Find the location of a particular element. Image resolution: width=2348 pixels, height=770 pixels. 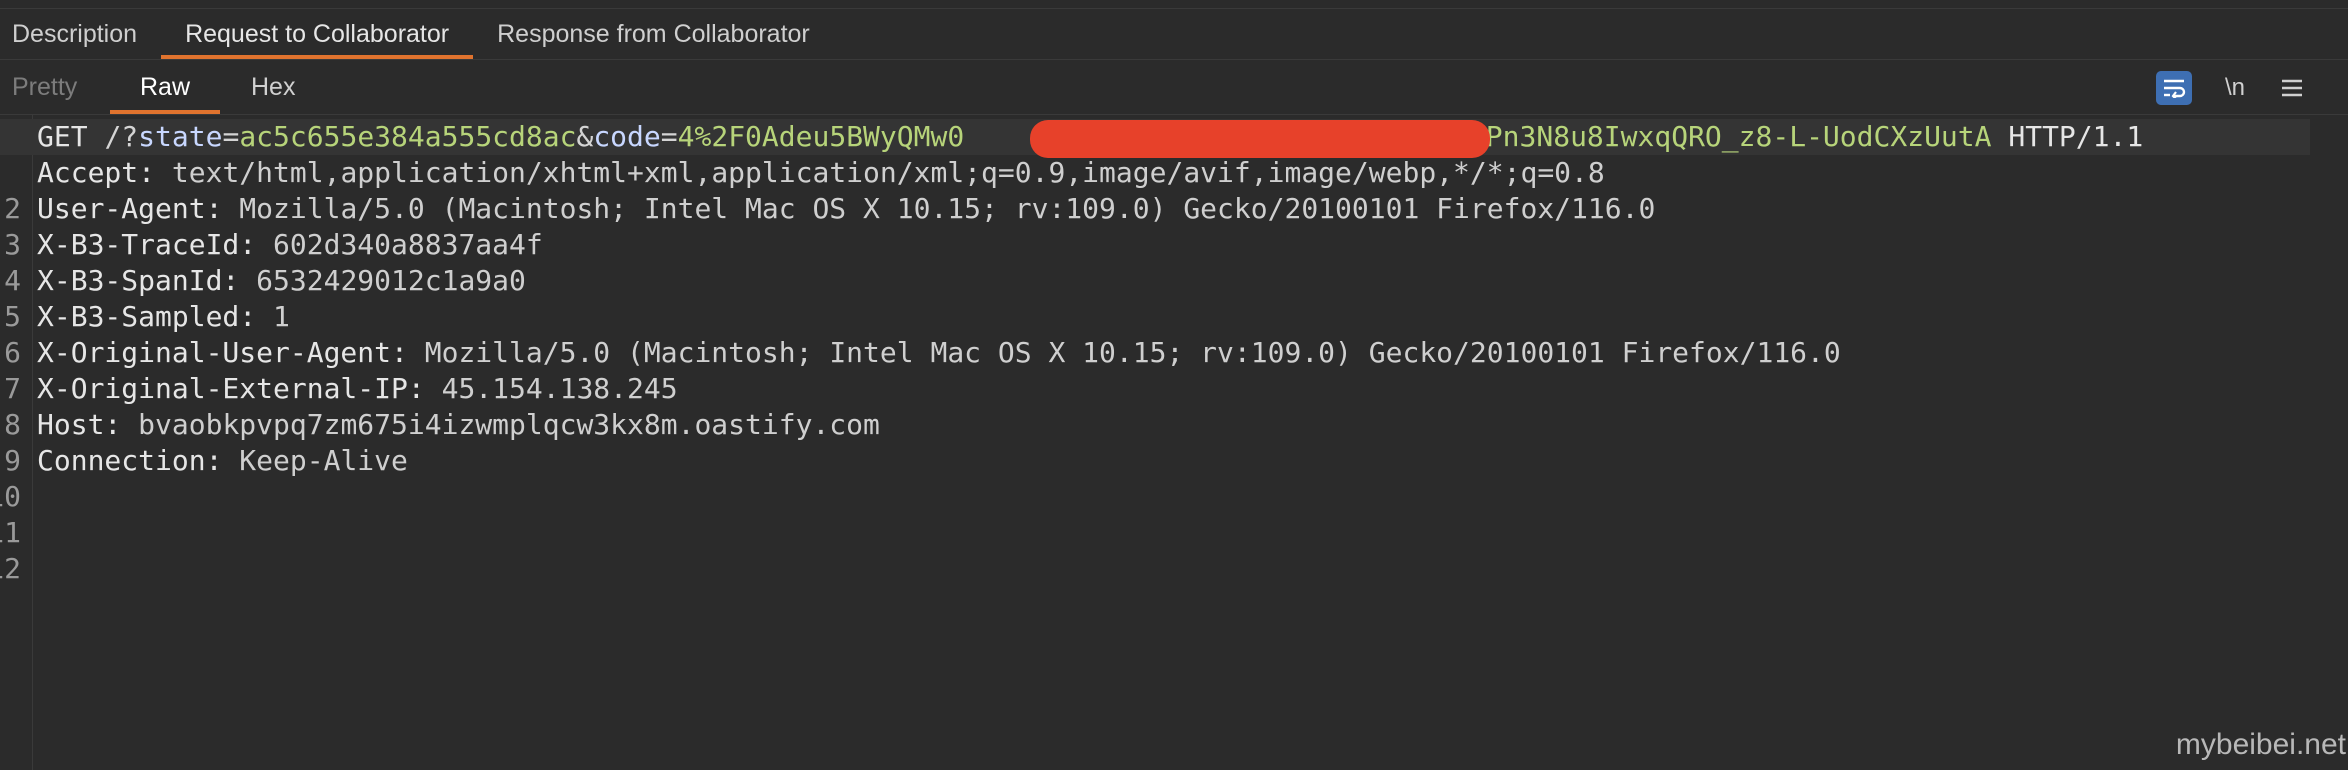

header-name: X-Original-External-IP: is located at coordinates (231, 388).